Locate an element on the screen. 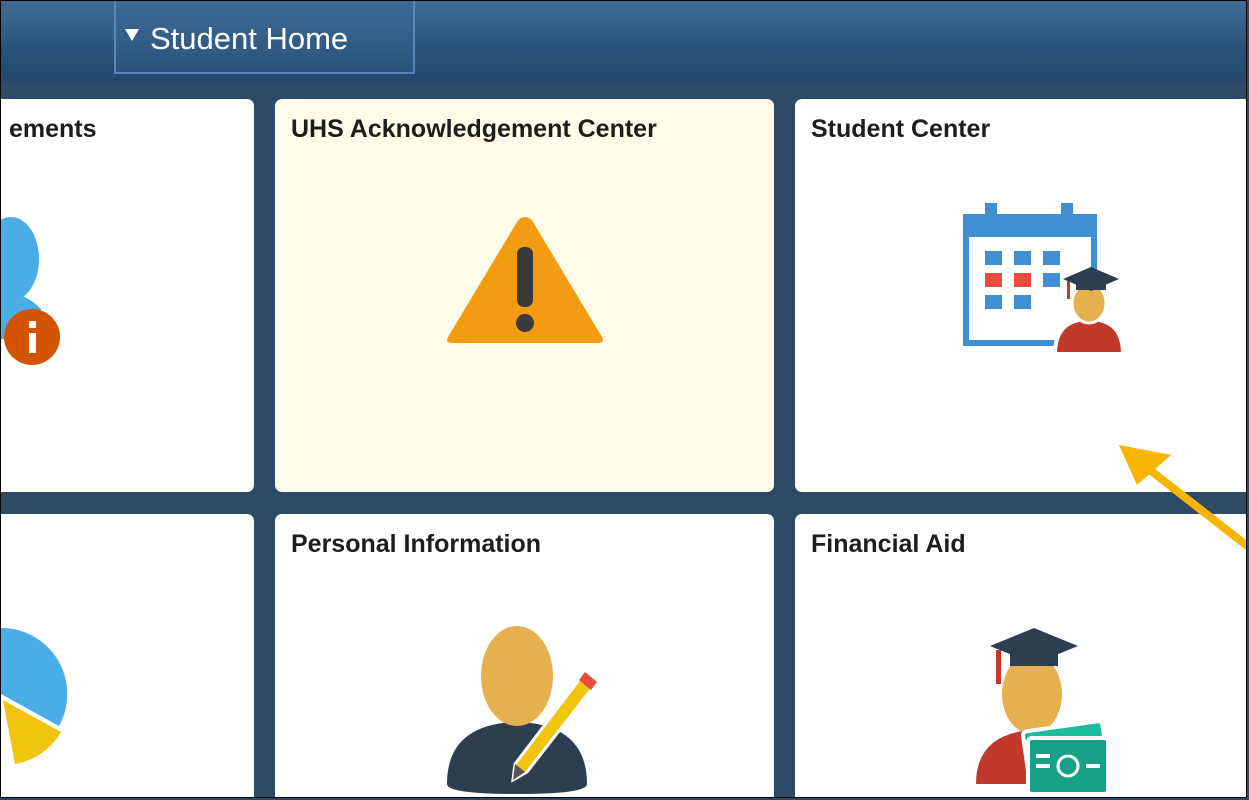  tile-left-bottom is located at coordinates (127, 655).